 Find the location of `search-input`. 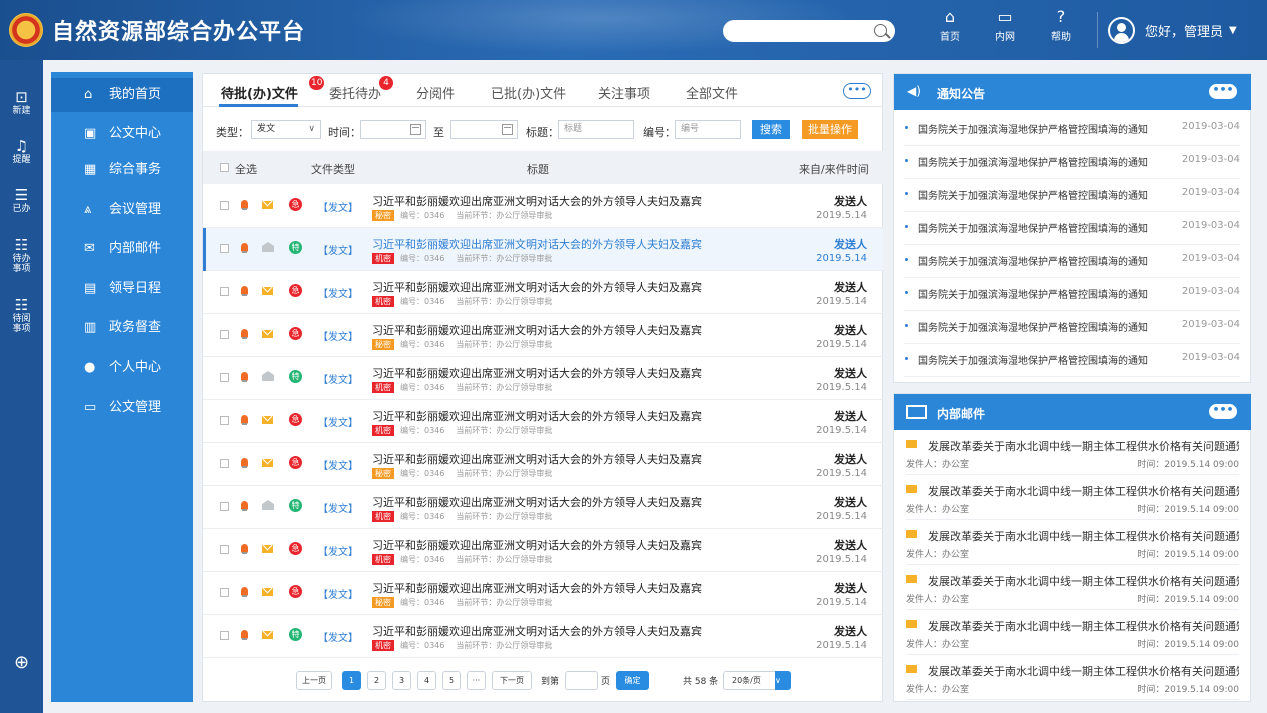

search-input is located at coordinates (809, 31).